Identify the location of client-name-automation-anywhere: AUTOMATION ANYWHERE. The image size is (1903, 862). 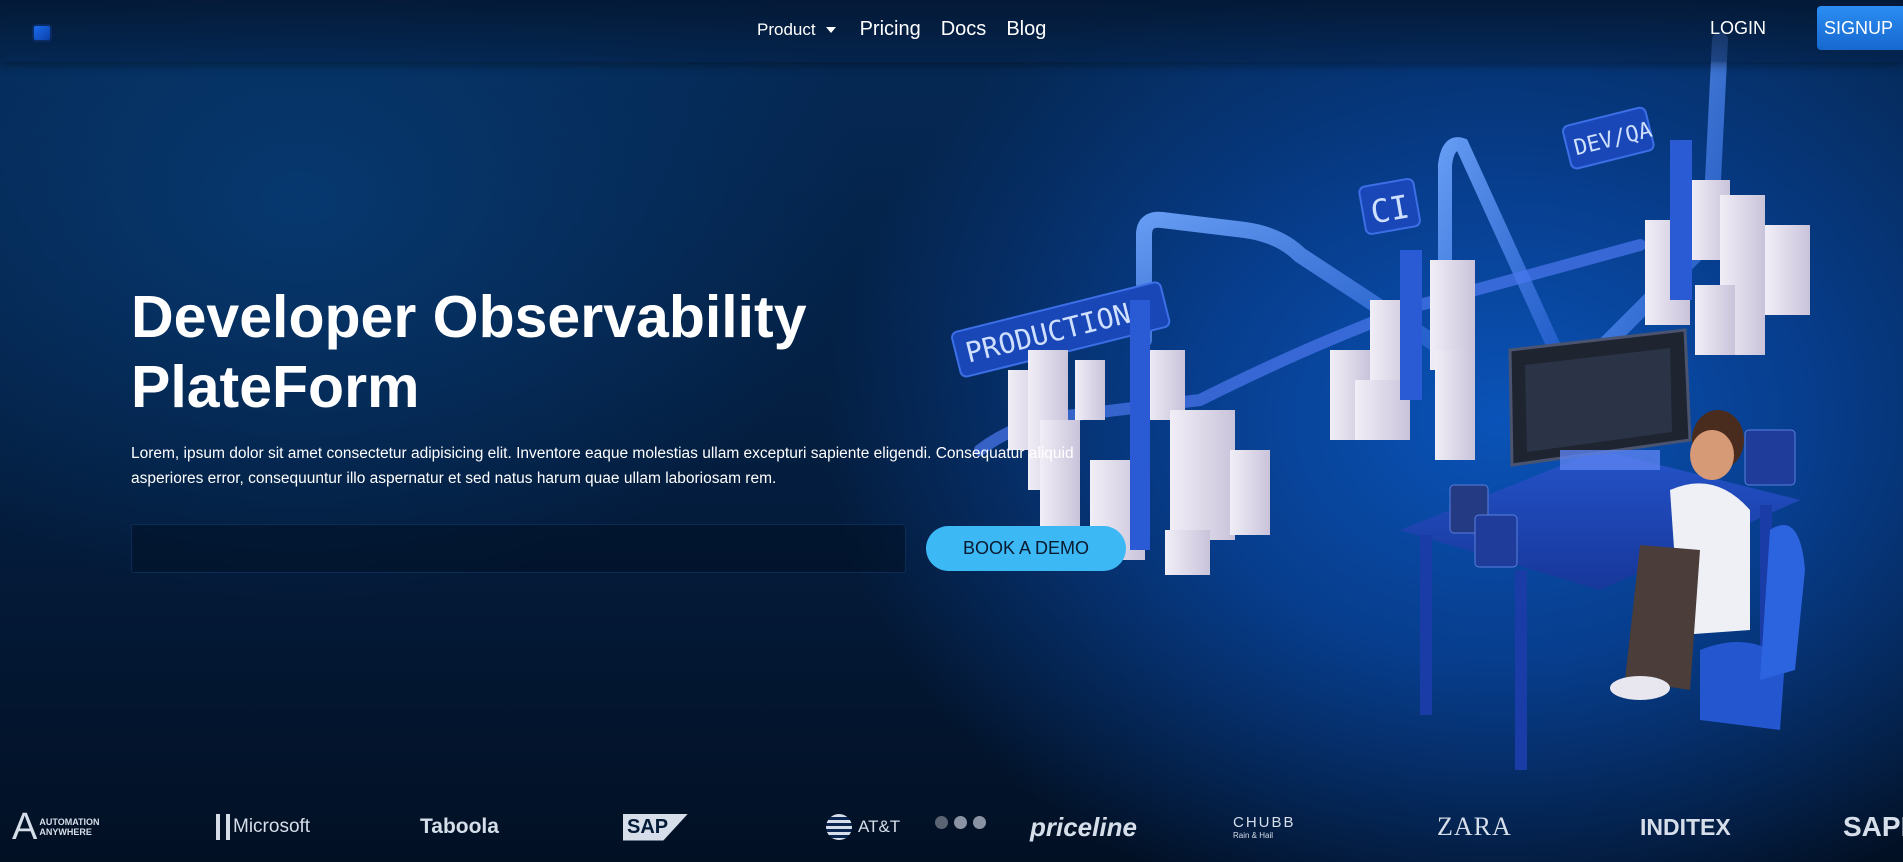
(69, 827).